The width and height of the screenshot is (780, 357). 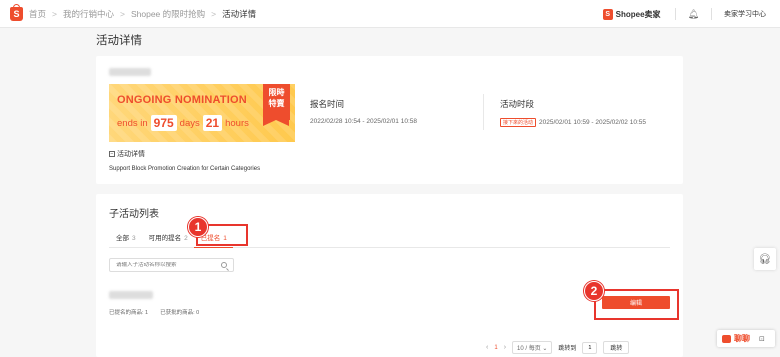 I want to click on chat-label: 聊聊, so click(x=742, y=338).